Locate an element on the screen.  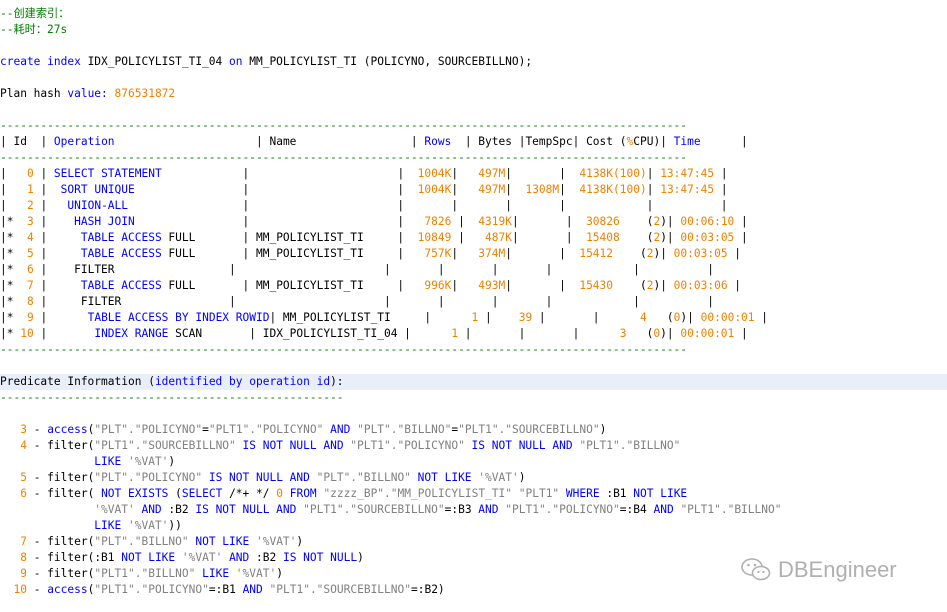
code-token: "PLT"."BILLNO" is located at coordinates (141, 541).